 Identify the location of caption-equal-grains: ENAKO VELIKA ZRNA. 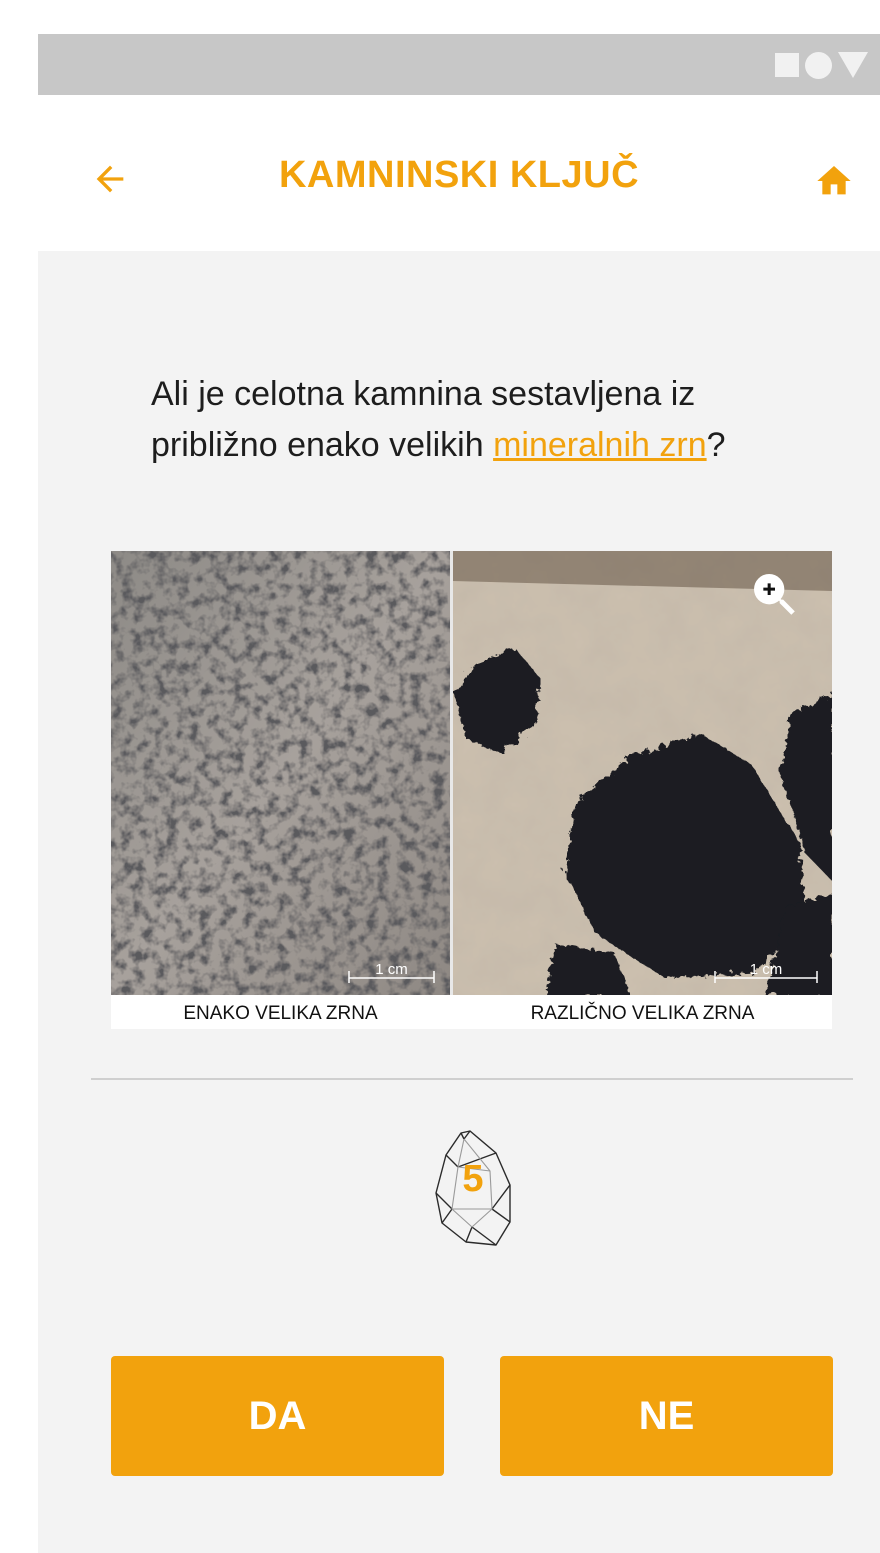
(280, 1013).